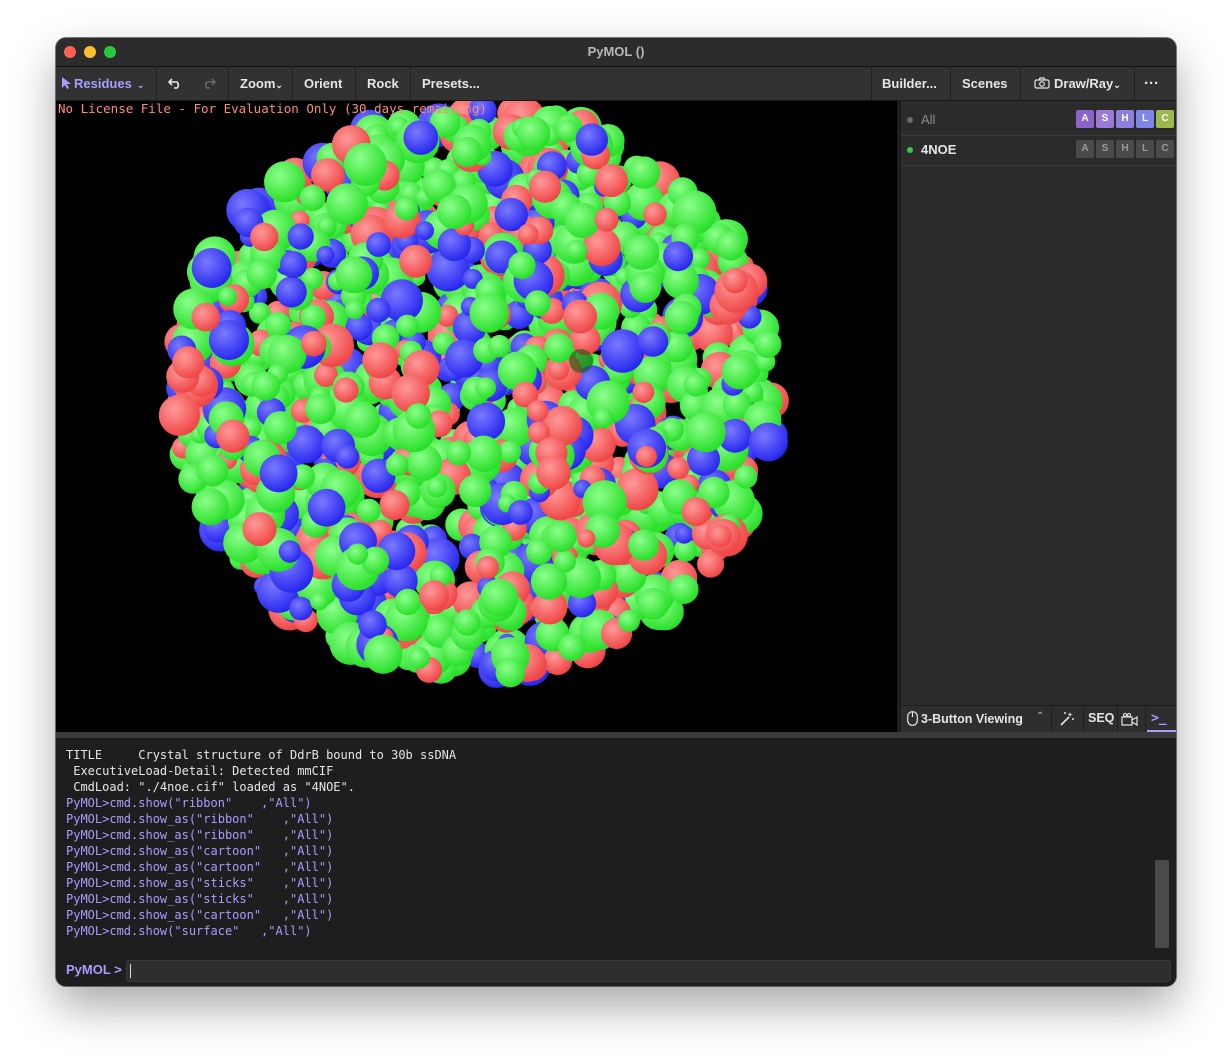  I want to click on orient-button: Orient, so click(323, 83).